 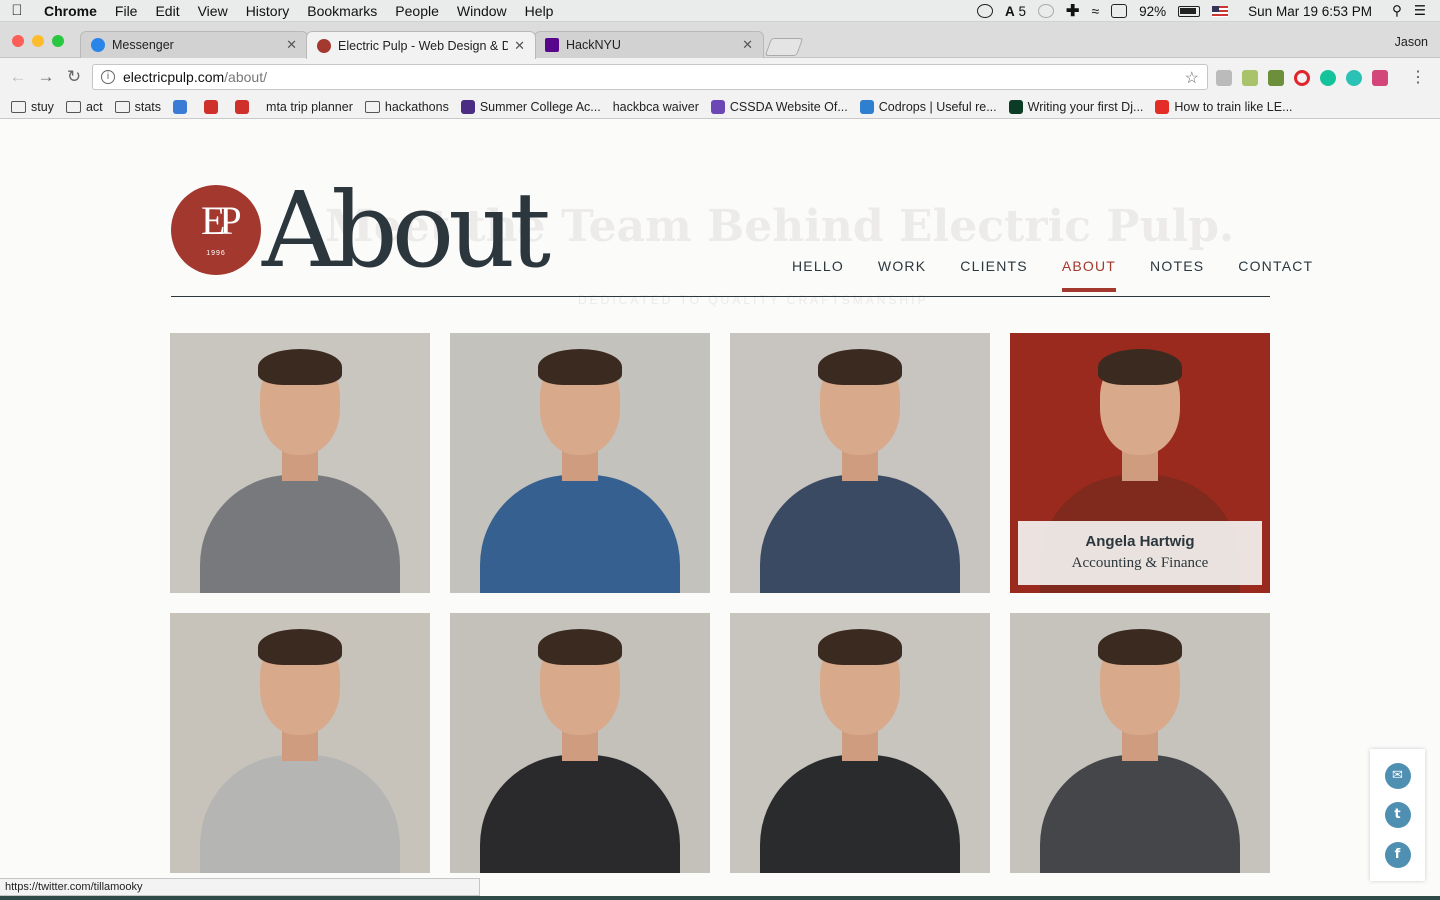 What do you see at coordinates (539, 11) in the screenshot?
I see `menu-help: Help` at bounding box center [539, 11].